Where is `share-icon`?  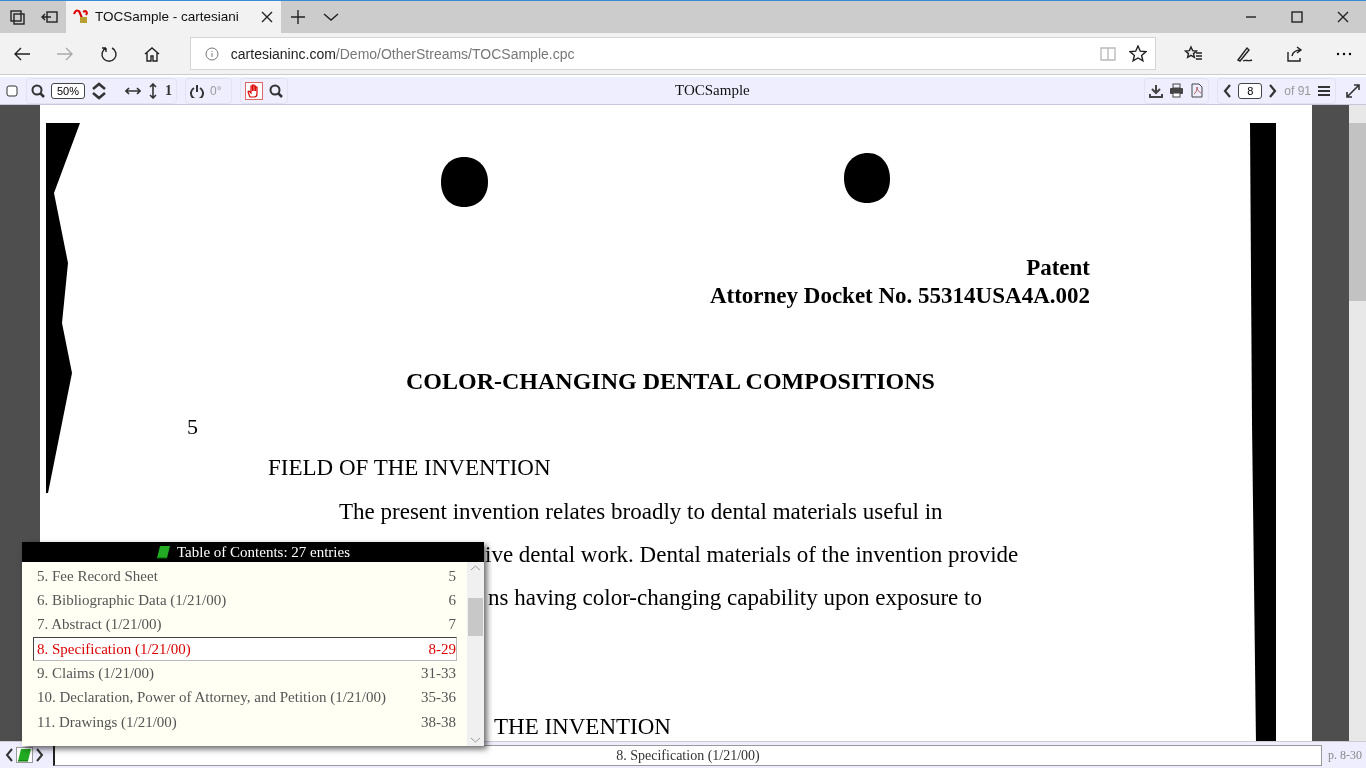 share-icon is located at coordinates (1294, 53).